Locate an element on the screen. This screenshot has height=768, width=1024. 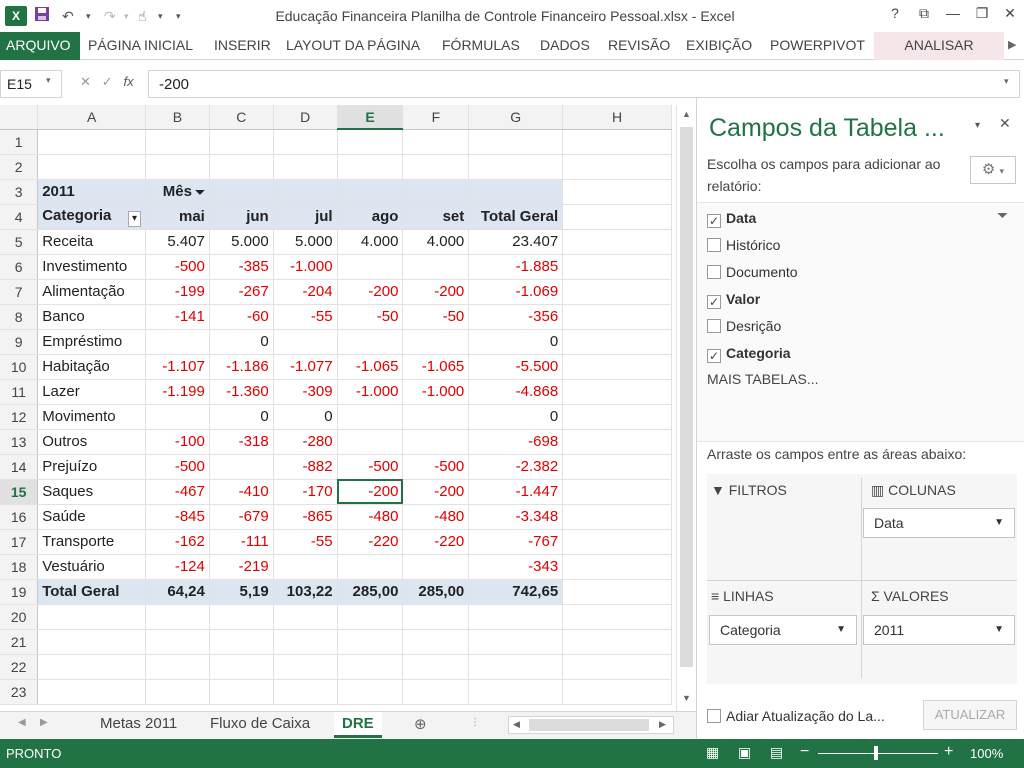
normal-view-icon: ▦ is located at coordinates (712, 752).